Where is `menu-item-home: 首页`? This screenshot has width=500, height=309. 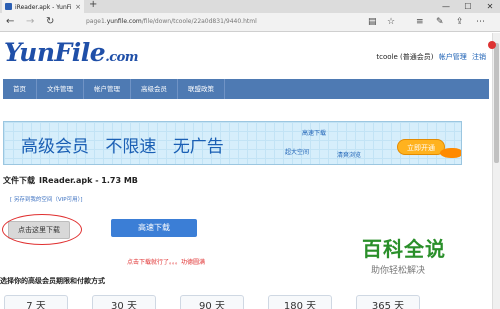 menu-item-home: 首页 is located at coordinates (20, 89).